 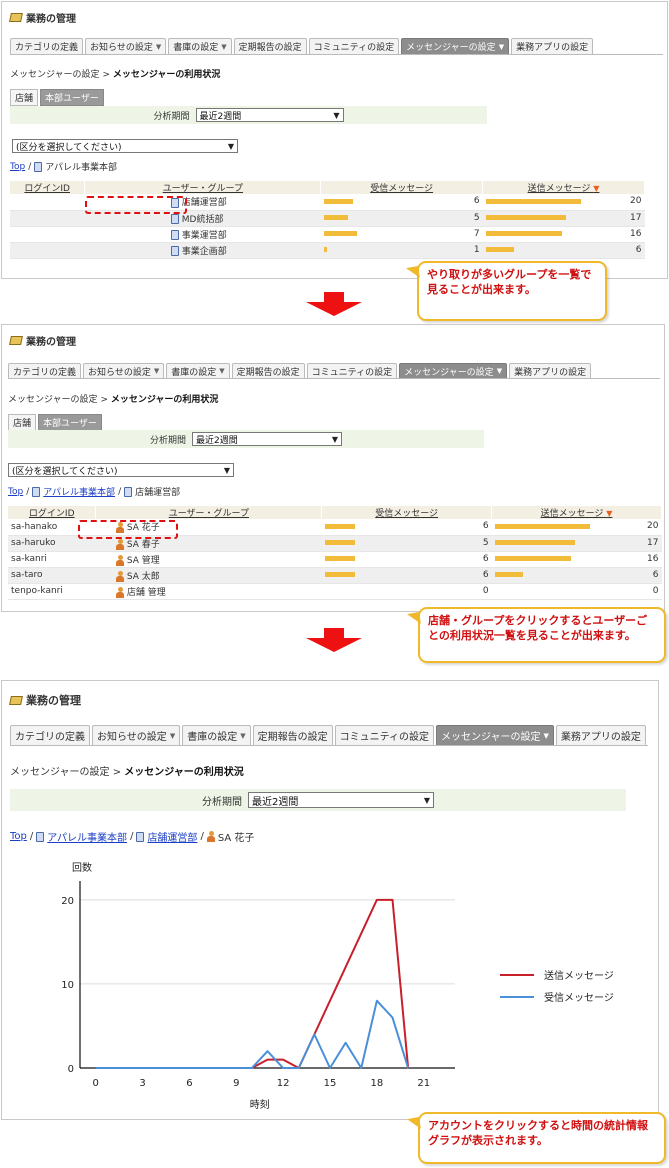 What do you see at coordinates (208, 575) in the screenshot?
I see `cell-name: SA 太郎` at bounding box center [208, 575].